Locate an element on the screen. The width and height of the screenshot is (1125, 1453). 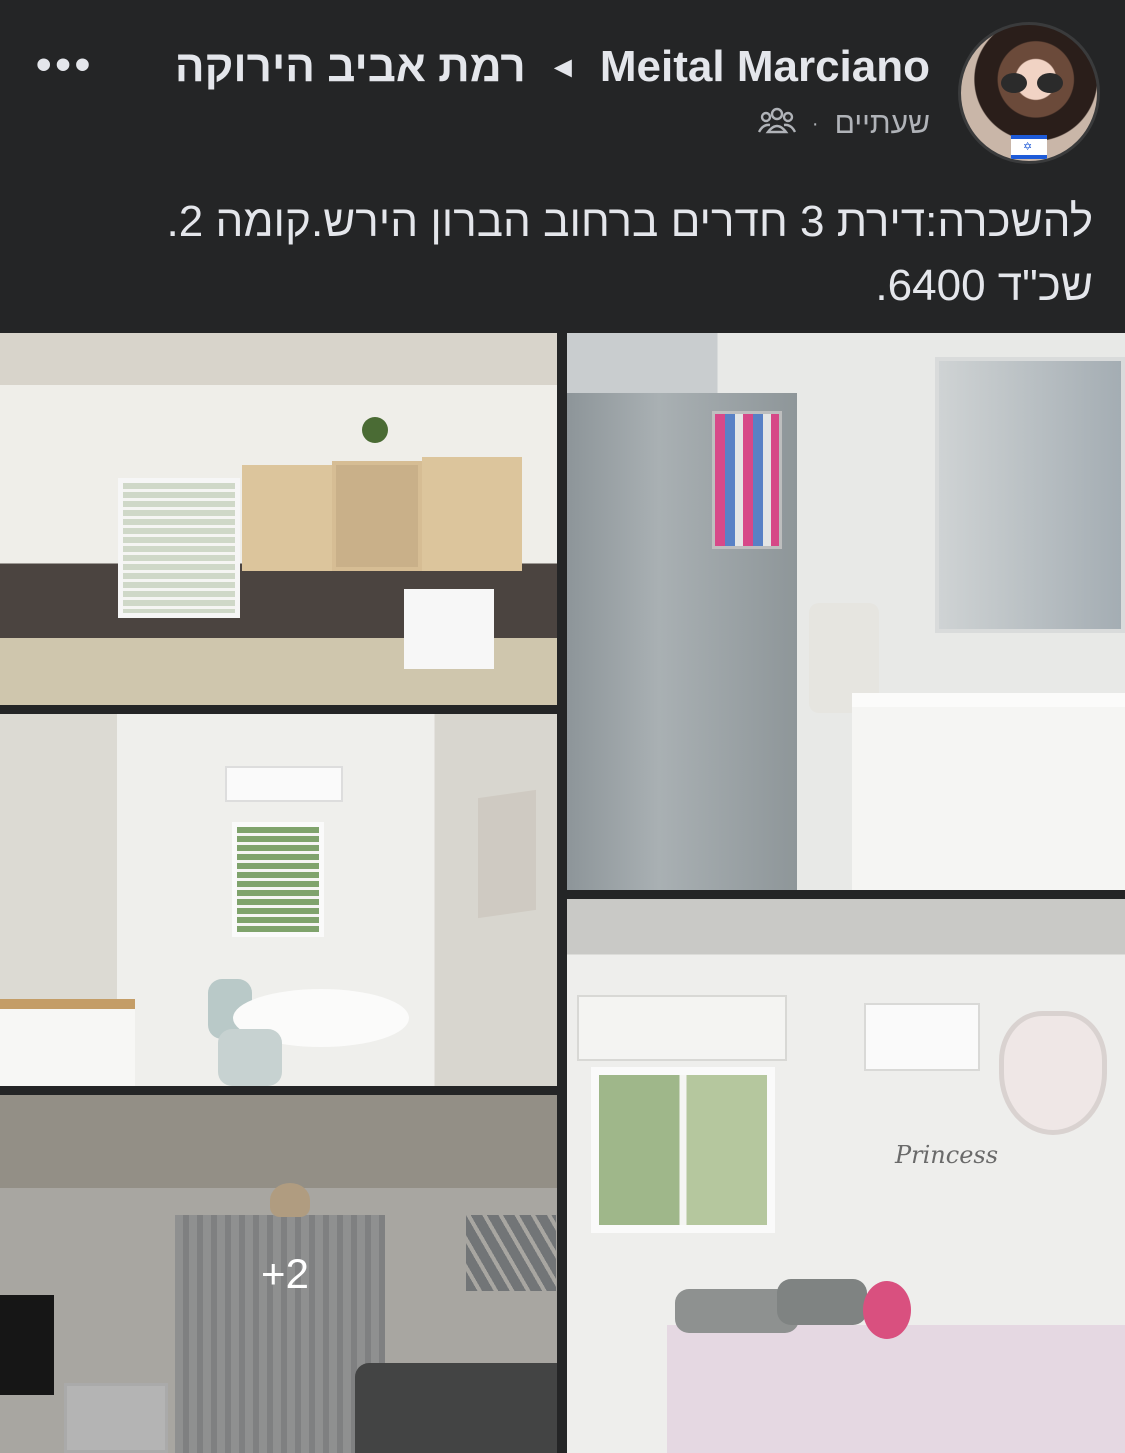
mattress-shape is located at coordinates (896, 1389).